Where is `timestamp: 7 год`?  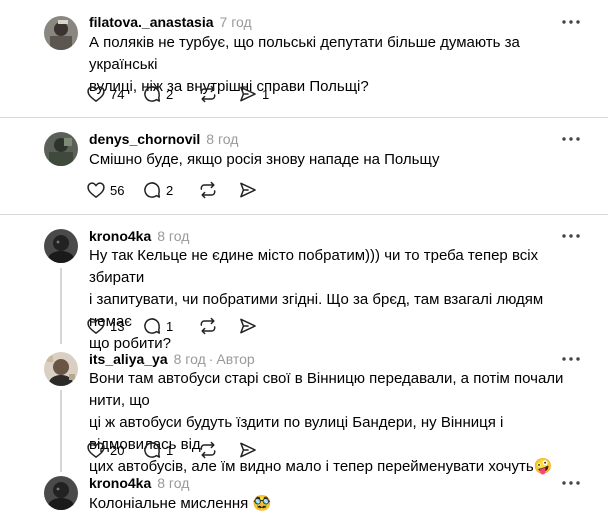
timestamp: 7 год is located at coordinates (236, 22).